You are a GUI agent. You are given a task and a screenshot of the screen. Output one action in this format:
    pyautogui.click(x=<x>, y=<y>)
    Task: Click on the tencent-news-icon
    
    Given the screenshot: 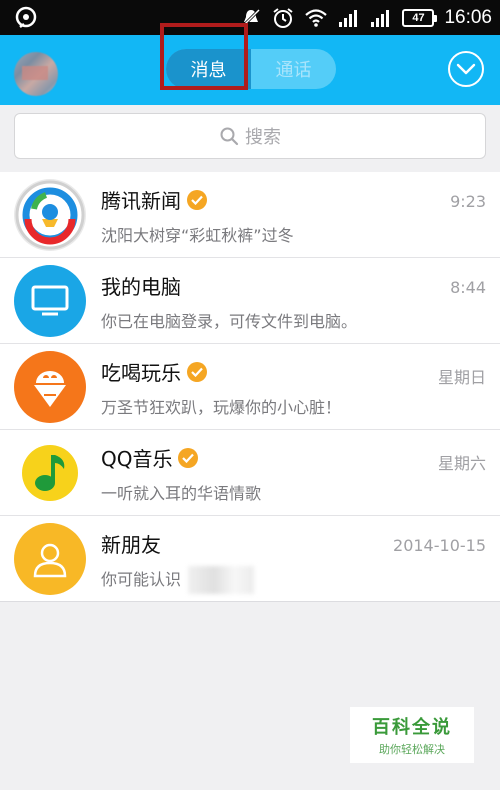 What is the action you would take?
    pyautogui.click(x=50, y=215)
    